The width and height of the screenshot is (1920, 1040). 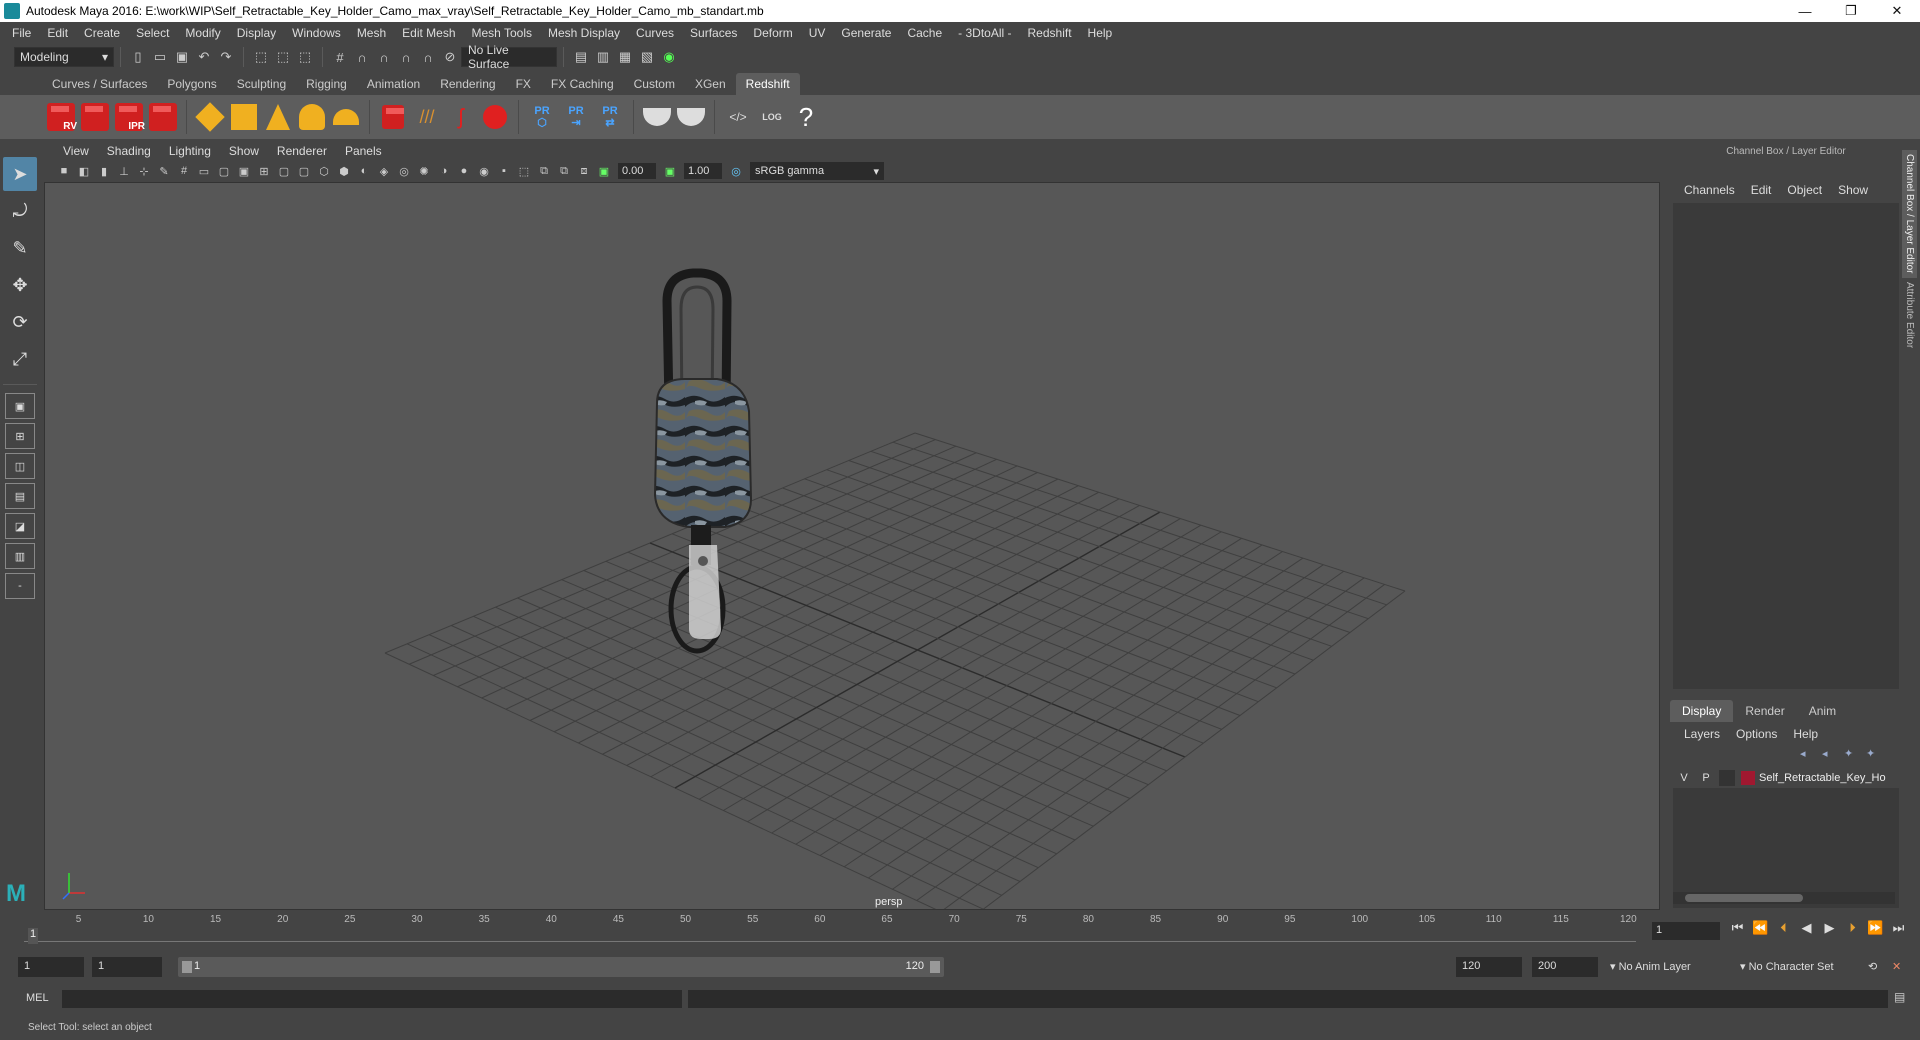 What do you see at coordinates (1727, 778) in the screenshot?
I see `layer-display-type` at bounding box center [1727, 778].